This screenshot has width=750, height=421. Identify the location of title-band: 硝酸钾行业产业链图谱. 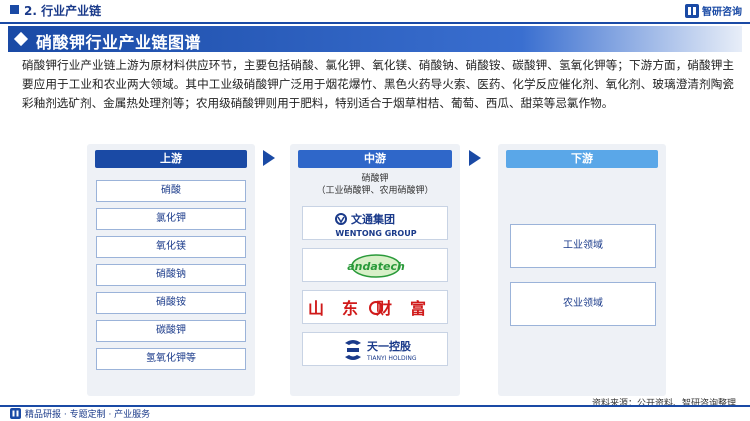
(375, 39).